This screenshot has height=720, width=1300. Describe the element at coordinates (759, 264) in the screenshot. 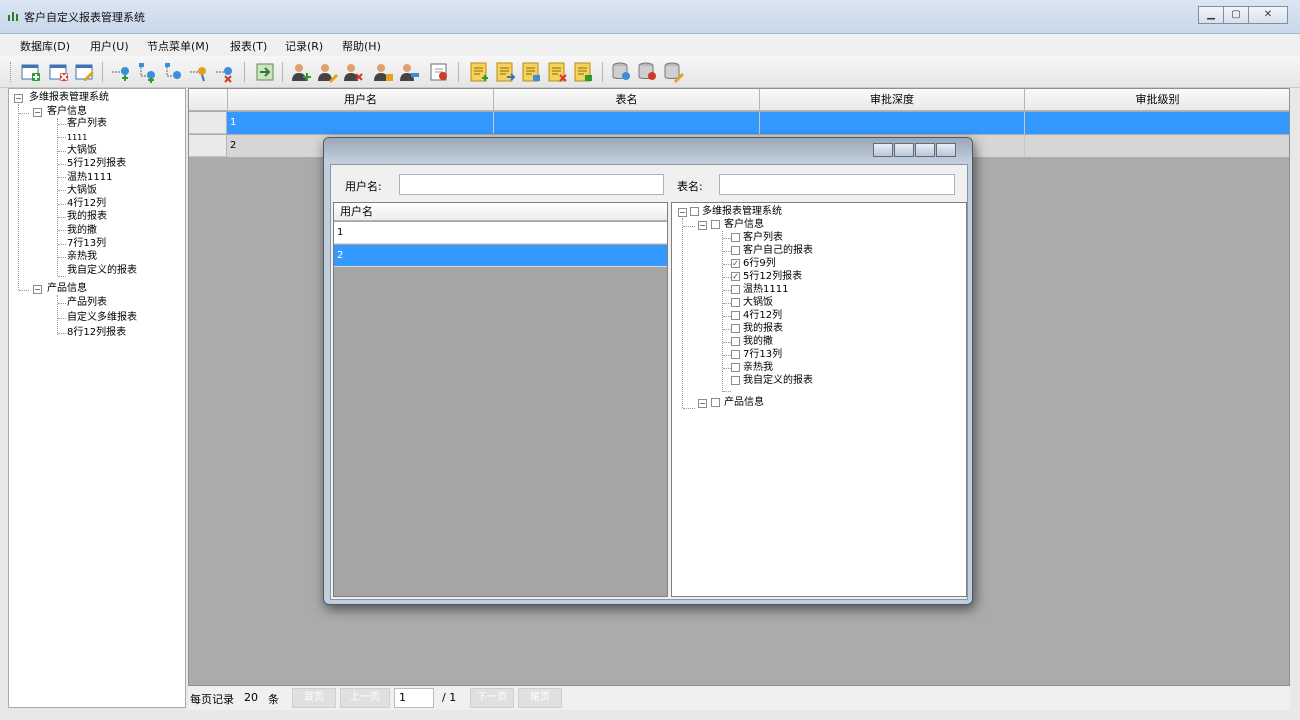

I see `tree-item: 6行9列` at that location.